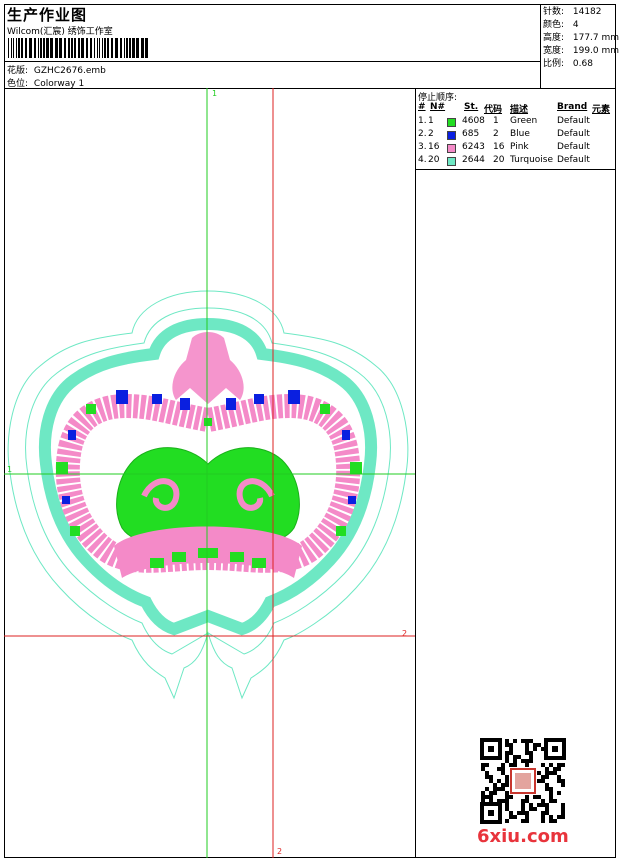  What do you see at coordinates (601, 110) in the screenshot?
I see `col-extra: 元素` at bounding box center [601, 110].